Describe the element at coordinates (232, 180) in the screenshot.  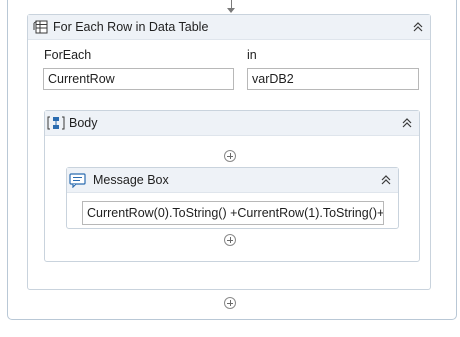
I see `message-box-header: Message Box` at that location.